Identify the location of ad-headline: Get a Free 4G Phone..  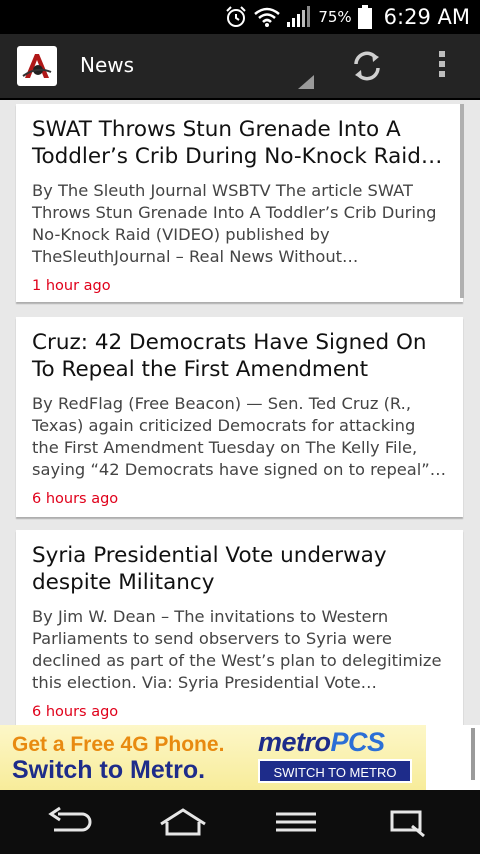
(118, 744).